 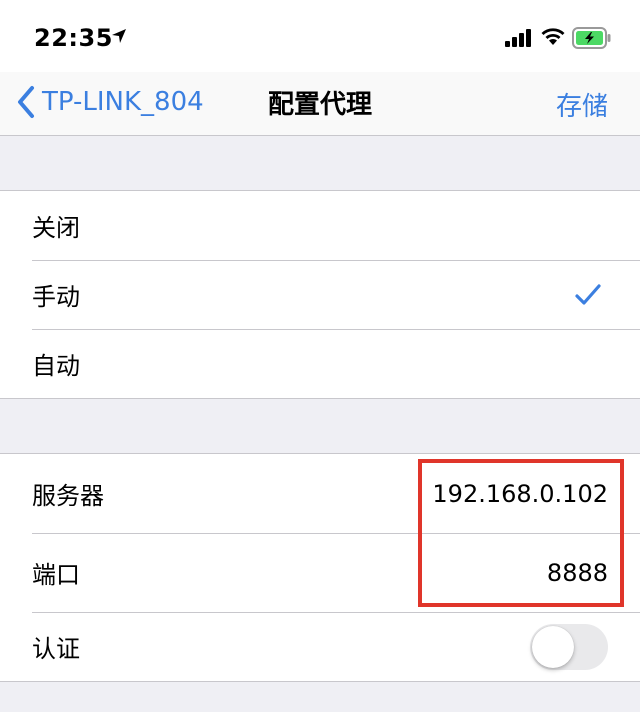 What do you see at coordinates (588, 294) in the screenshot?
I see `checkmark-icon` at bounding box center [588, 294].